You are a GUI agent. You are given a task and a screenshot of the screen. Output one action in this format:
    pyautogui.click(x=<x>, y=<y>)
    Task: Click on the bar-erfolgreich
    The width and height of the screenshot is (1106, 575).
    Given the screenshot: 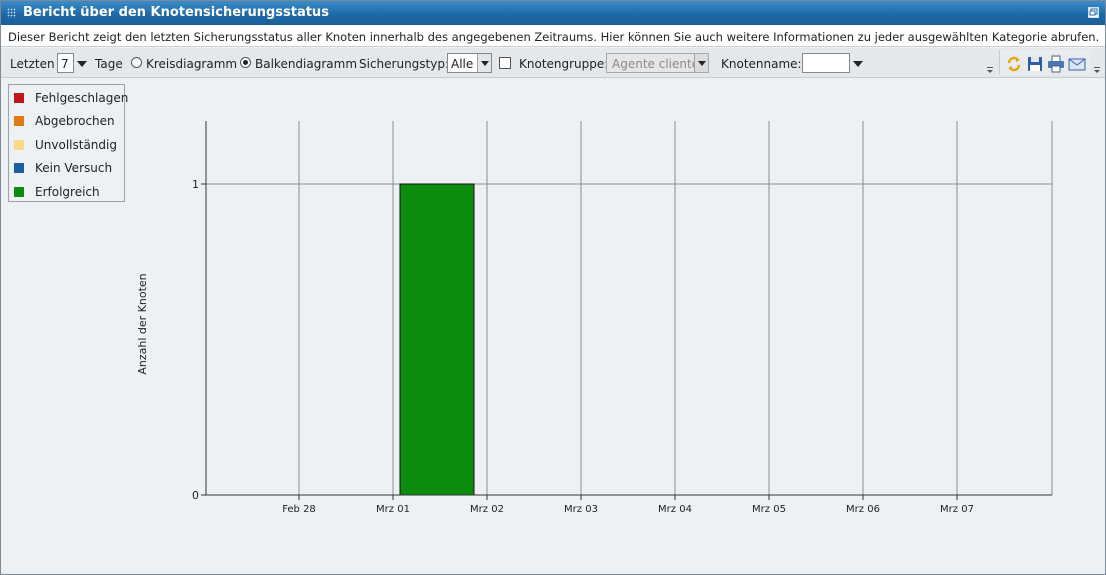 What is the action you would take?
    pyautogui.click(x=437, y=339)
    